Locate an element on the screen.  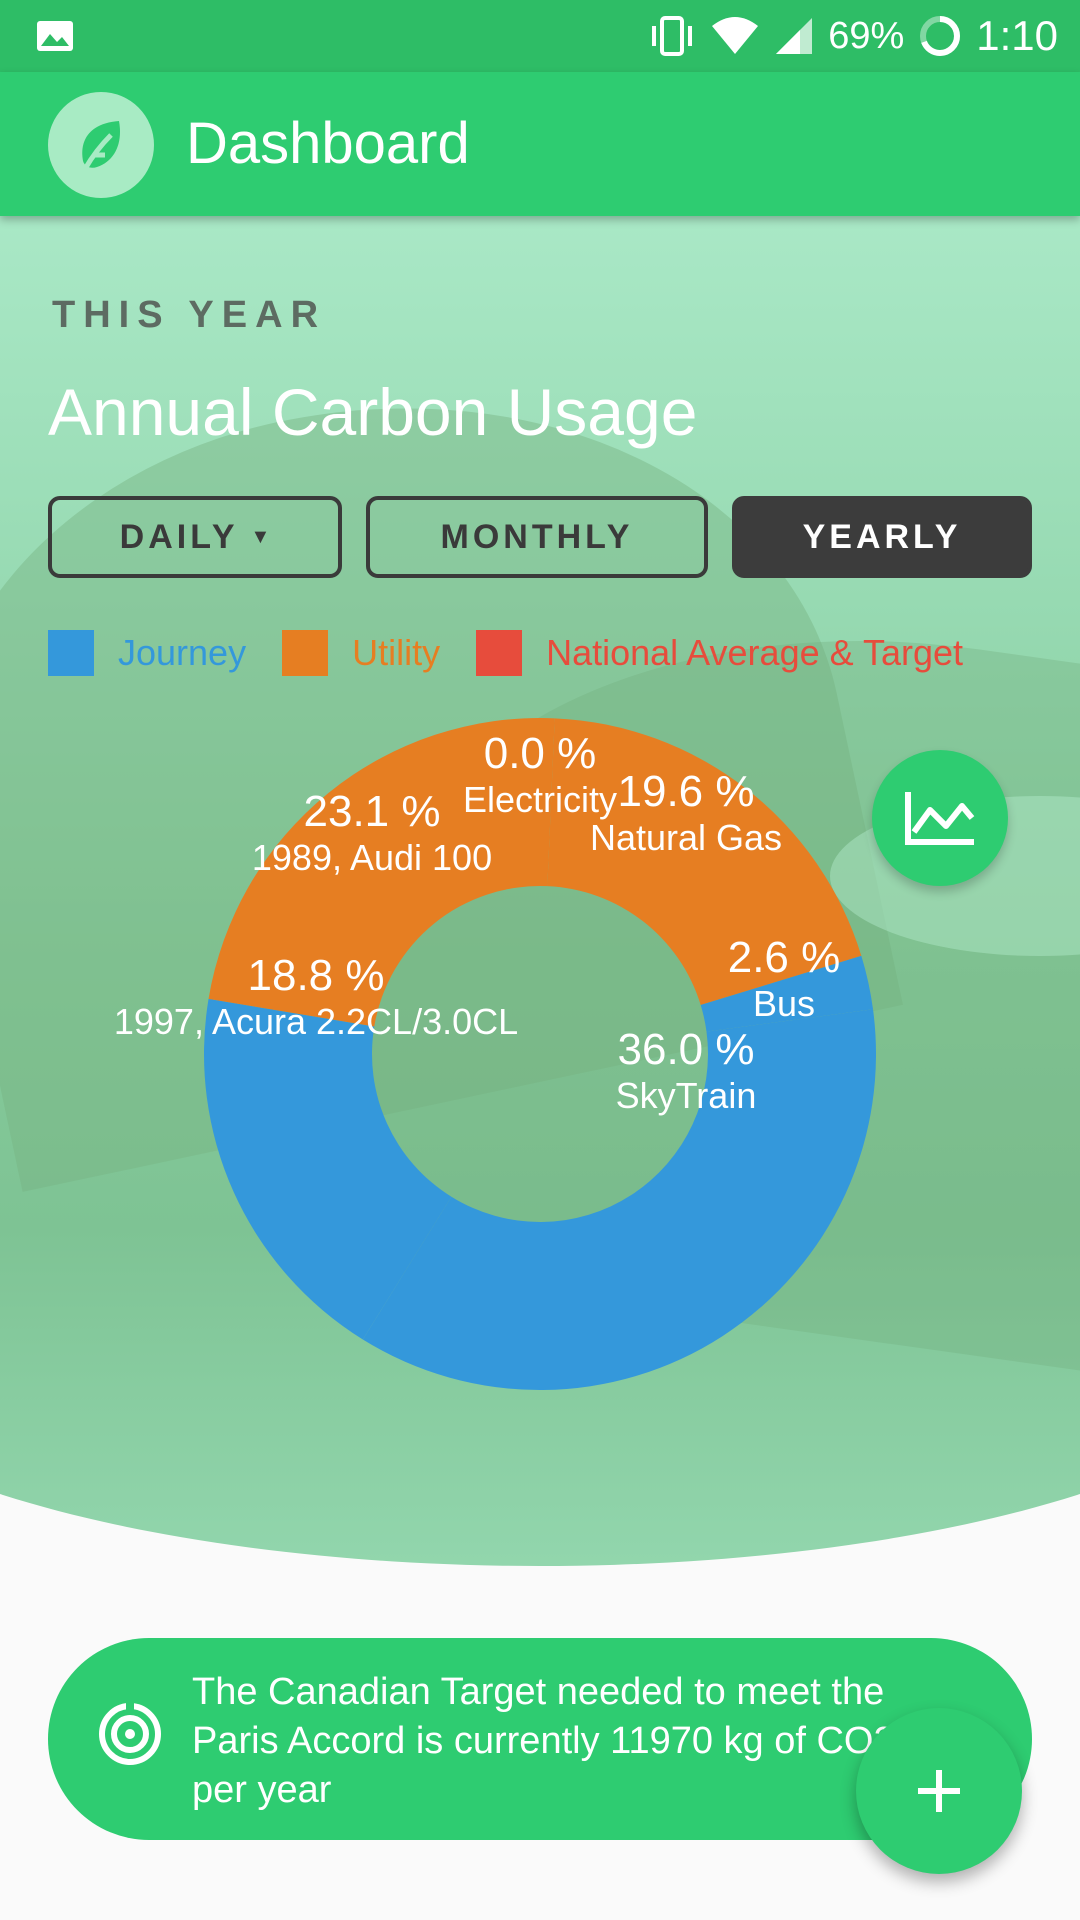
add-entry-button is located at coordinates (939, 1791).